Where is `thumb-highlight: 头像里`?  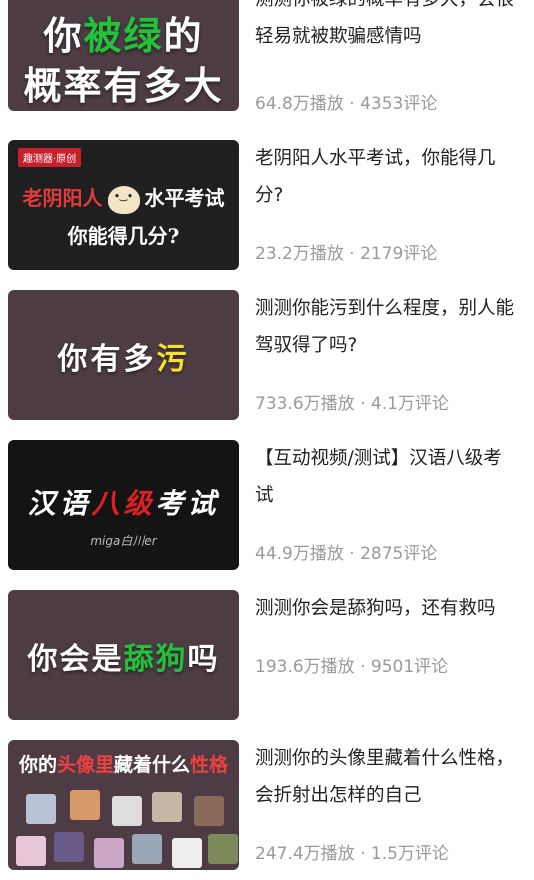
thumb-highlight: 头像里 is located at coordinates (85, 765).